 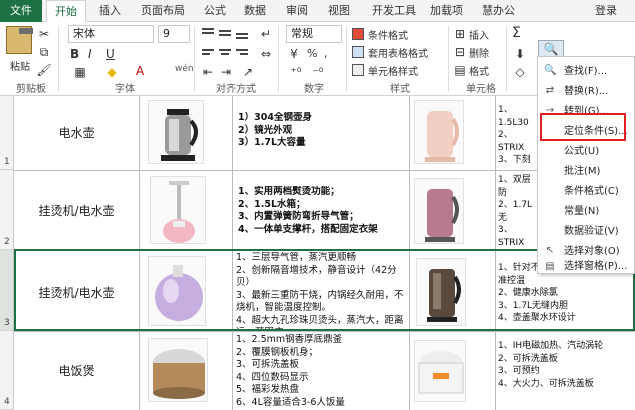 What do you see at coordinates (312, 53) in the screenshot?
I see `percent-button: %` at bounding box center [312, 53].